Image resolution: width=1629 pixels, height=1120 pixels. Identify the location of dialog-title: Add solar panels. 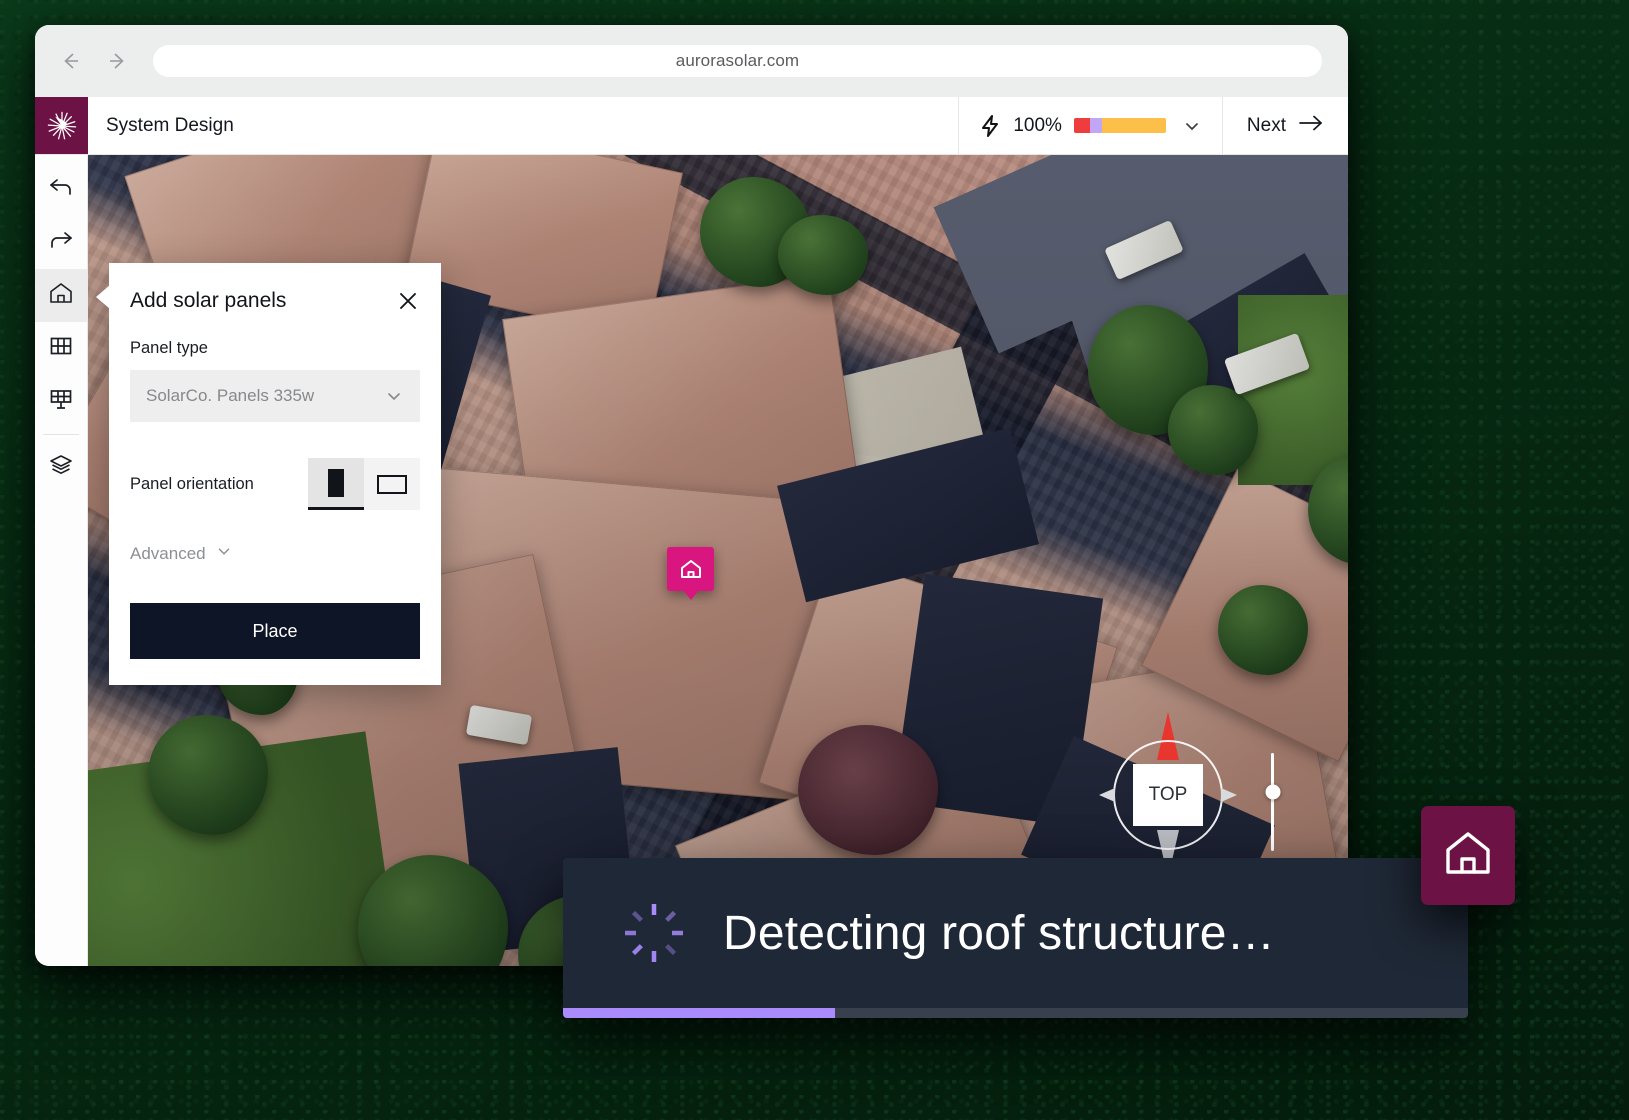
(208, 300).